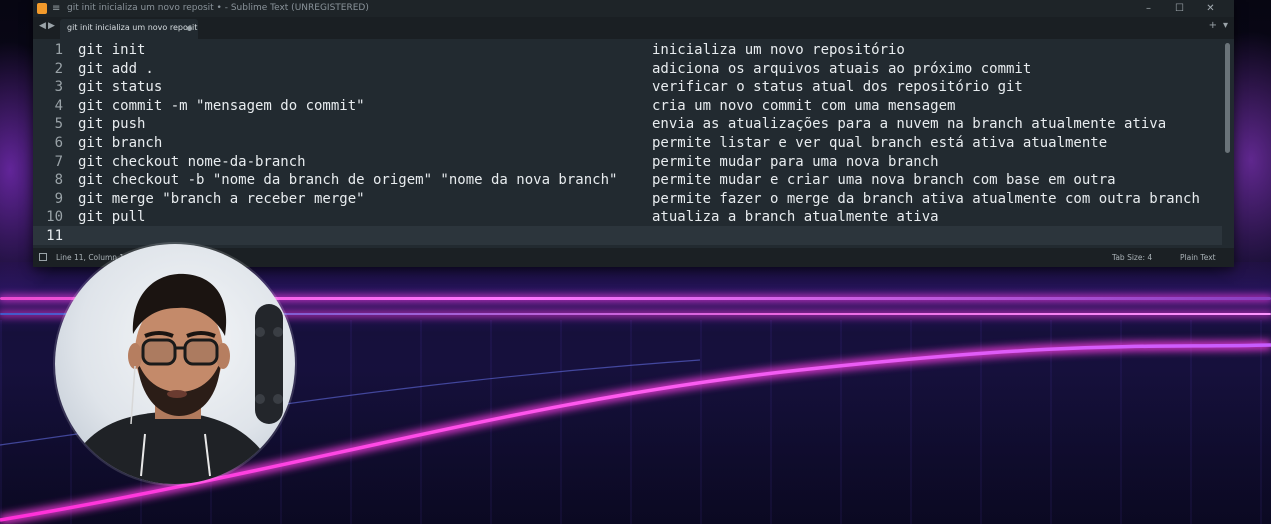 The image size is (1271, 524). Describe the element at coordinates (627, 235) in the screenshot. I see `current-line-highlight` at that location.